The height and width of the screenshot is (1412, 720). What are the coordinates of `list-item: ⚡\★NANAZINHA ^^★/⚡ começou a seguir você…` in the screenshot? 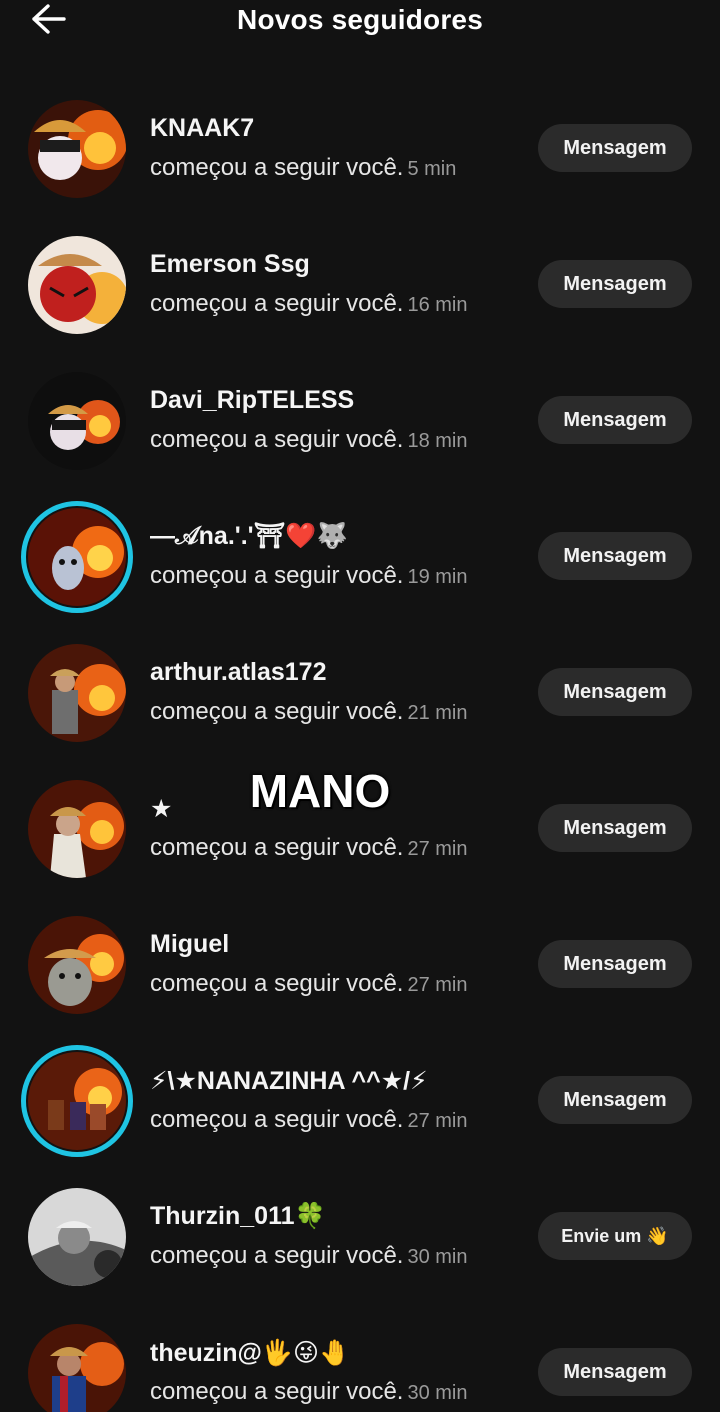 It's located at (360, 1116).